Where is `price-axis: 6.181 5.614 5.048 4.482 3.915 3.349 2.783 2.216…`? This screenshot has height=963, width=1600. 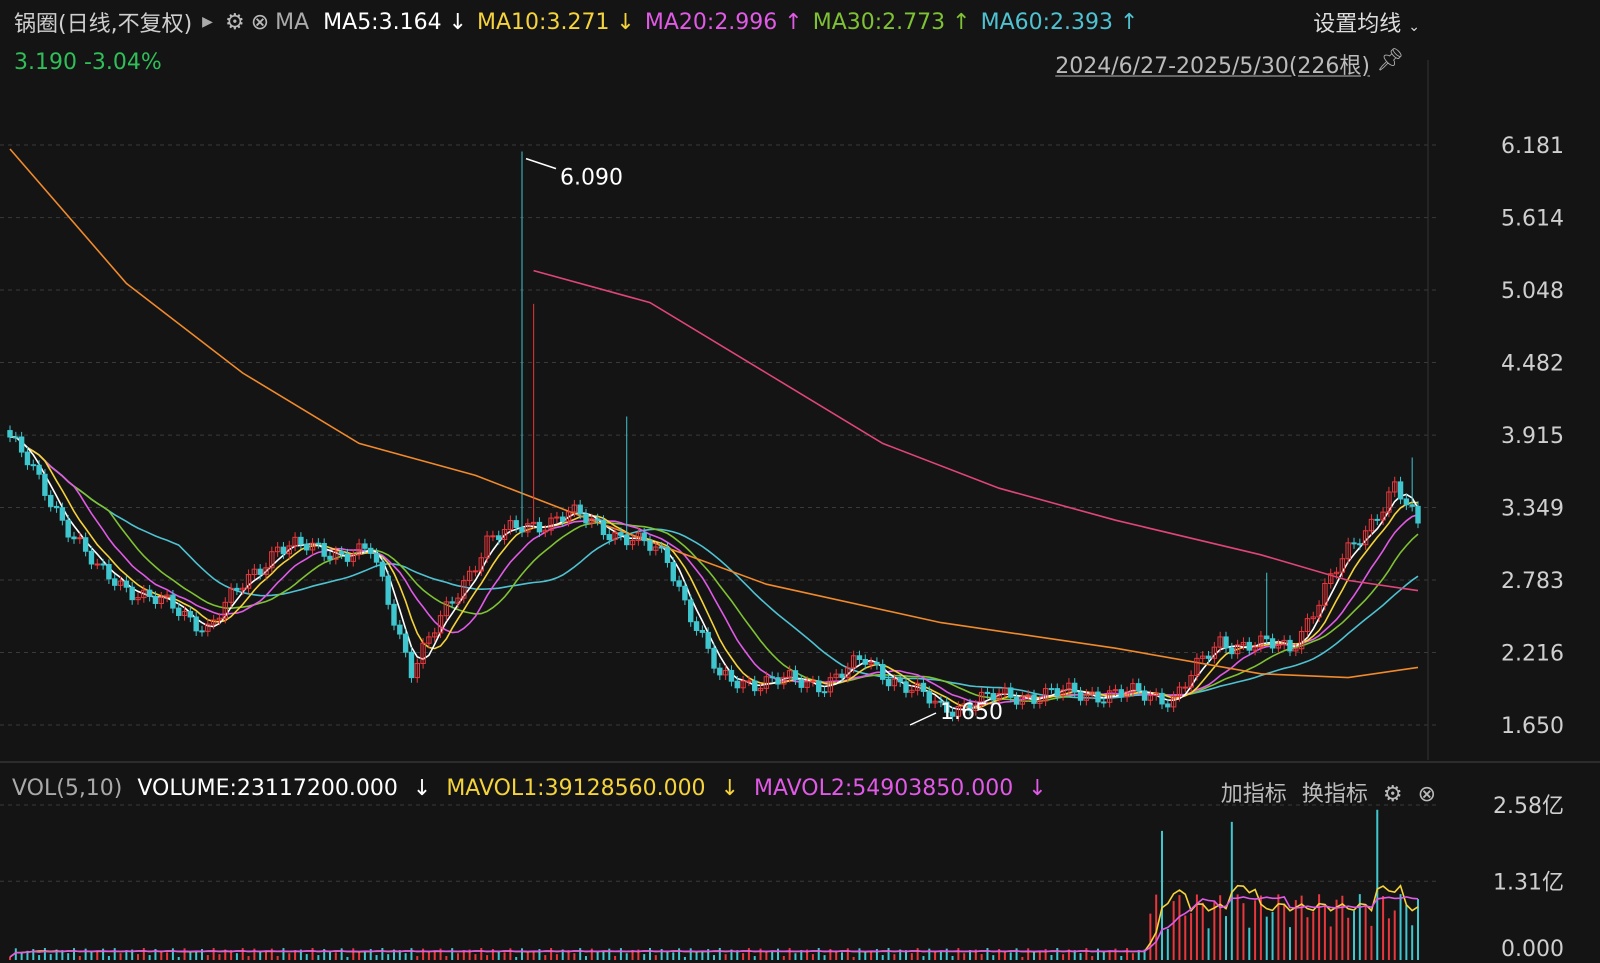 price-axis: 6.181 5.614 5.048 4.482 3.915 3.349 2.783 2.216… is located at coordinates (1532, 436).